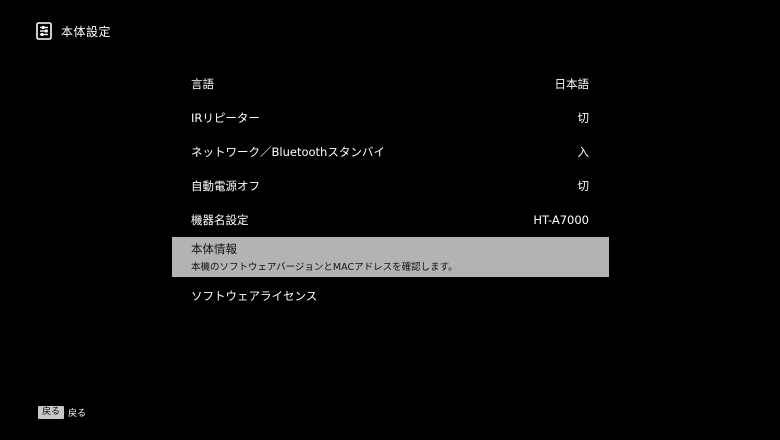  What do you see at coordinates (220, 220) in the screenshot?
I see `menu-item-label: 機器名設定` at bounding box center [220, 220].